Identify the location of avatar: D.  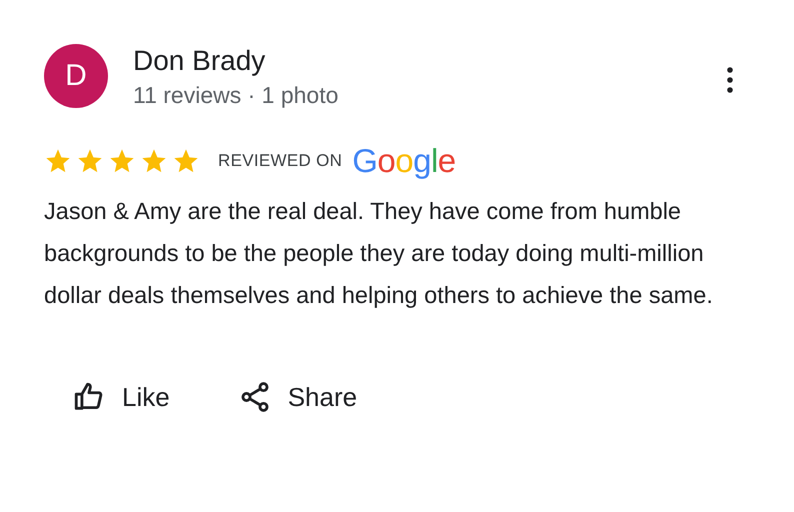
(76, 76).